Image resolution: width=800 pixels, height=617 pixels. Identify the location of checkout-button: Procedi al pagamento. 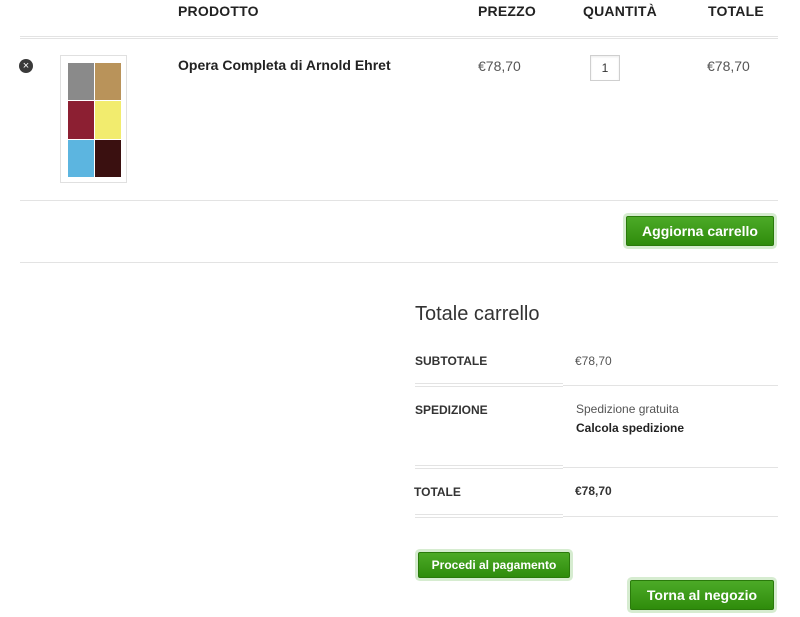
(494, 565).